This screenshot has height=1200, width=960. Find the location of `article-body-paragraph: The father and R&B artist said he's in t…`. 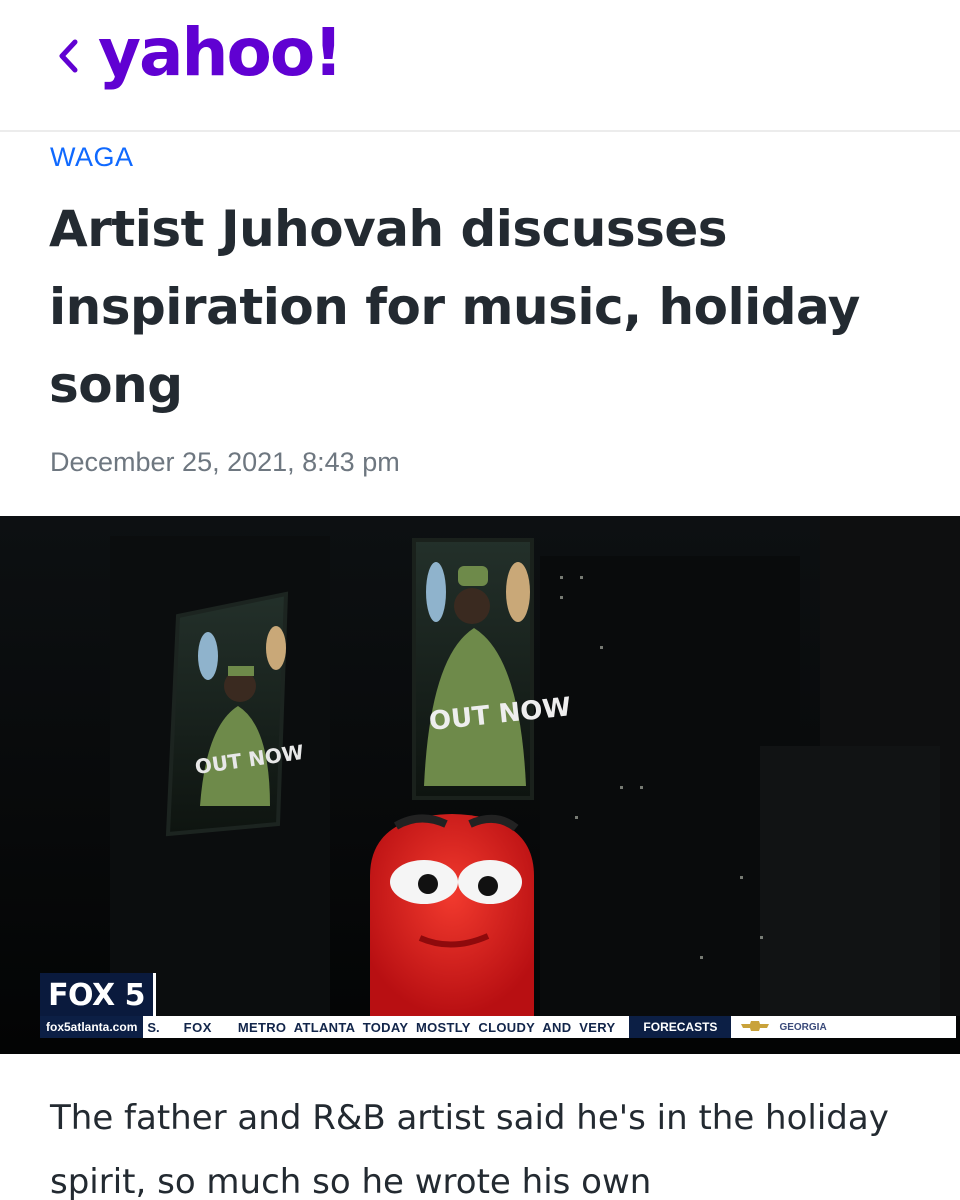

article-body-paragraph: The father and R&B artist said he's in t… is located at coordinates (469, 1149).